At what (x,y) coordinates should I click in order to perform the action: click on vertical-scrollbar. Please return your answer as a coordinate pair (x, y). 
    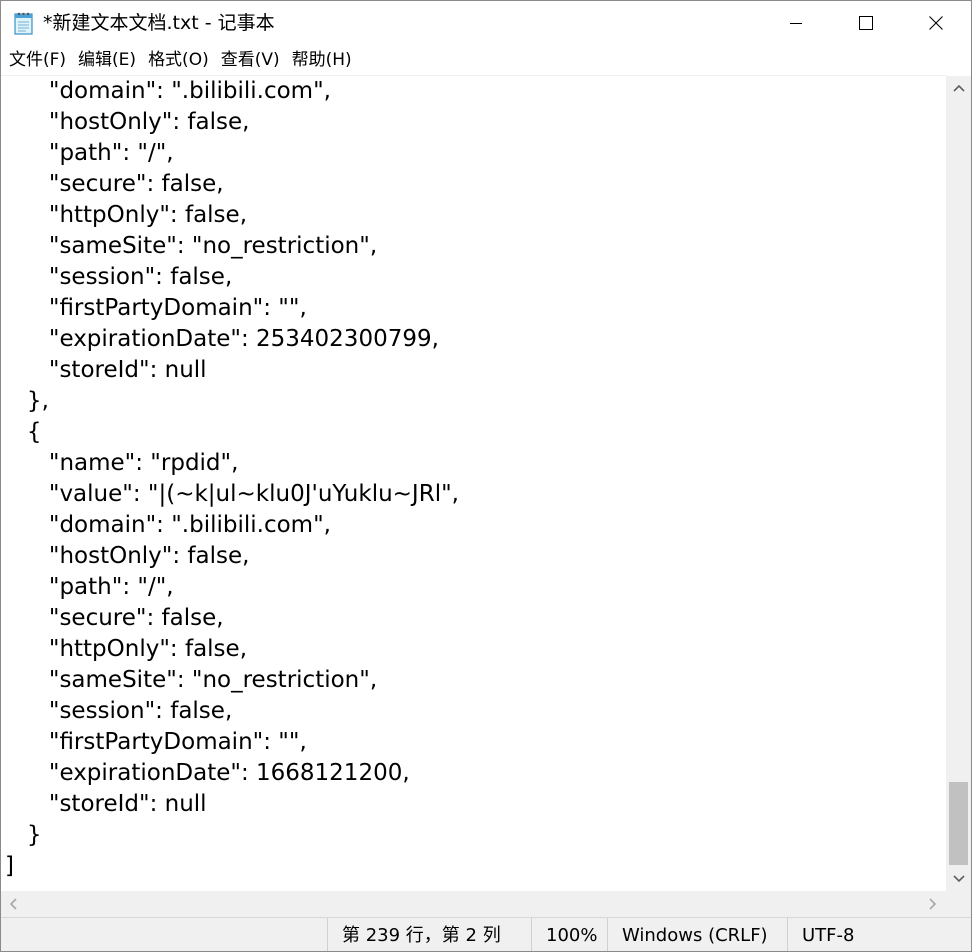
    Looking at the image, I should click on (958, 483).